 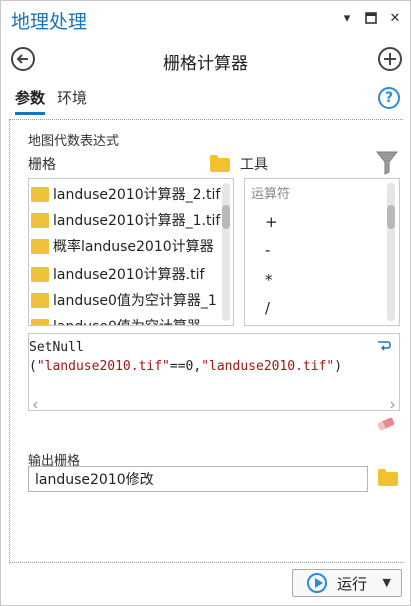 I want to click on raster-list-scrollbar, so click(x=226, y=252).